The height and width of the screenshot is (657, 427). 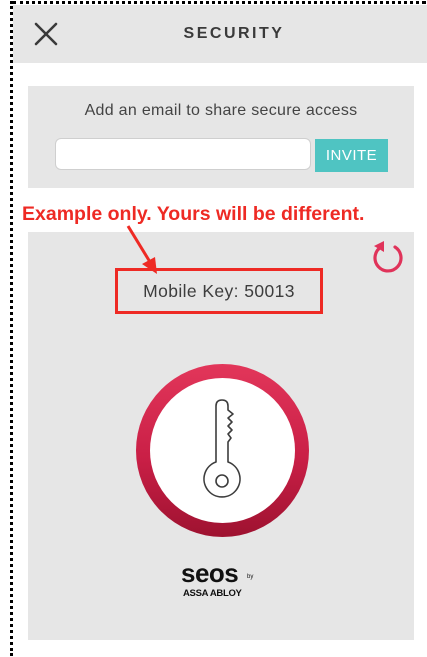 I want to click on refresh-button, so click(x=388, y=256).